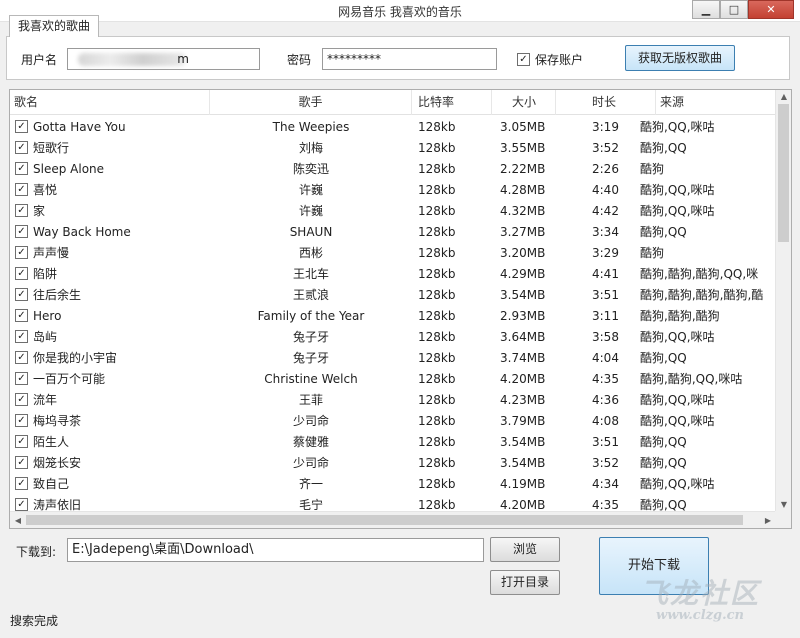 The width and height of the screenshot is (800, 638). What do you see at coordinates (663, 358) in the screenshot?
I see `source-cell: 酷狗,QQ` at bounding box center [663, 358].